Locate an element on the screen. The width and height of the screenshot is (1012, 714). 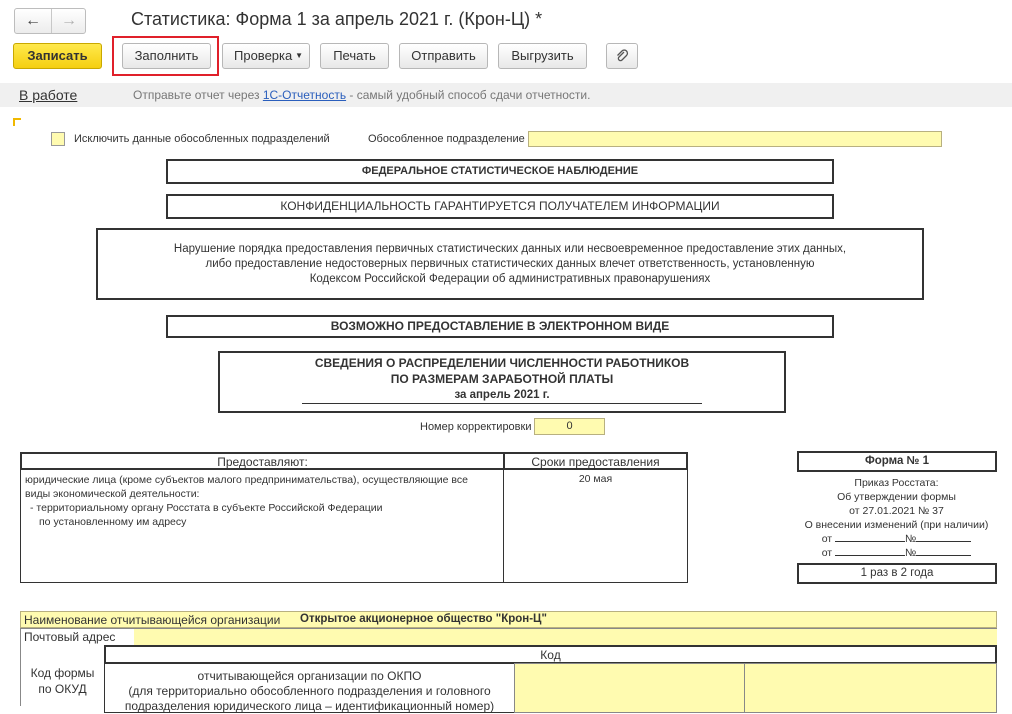
address-field is located at coordinates (565, 637).